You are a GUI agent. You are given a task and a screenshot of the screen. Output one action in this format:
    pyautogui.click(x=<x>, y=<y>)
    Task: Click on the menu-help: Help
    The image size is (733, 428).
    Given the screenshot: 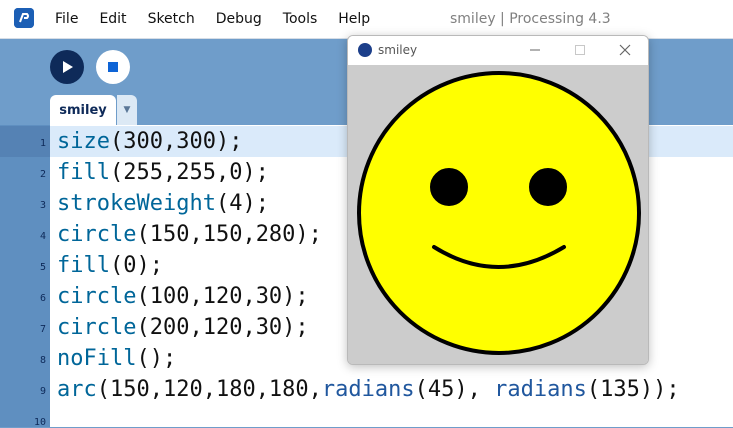 What is the action you would take?
    pyautogui.click(x=354, y=19)
    